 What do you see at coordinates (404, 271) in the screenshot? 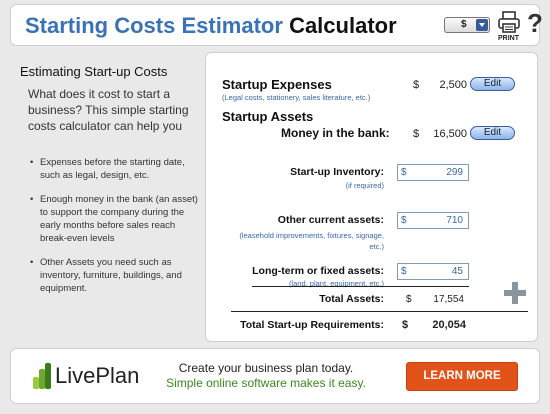
I see `long-term-assets-currency: $` at bounding box center [404, 271].